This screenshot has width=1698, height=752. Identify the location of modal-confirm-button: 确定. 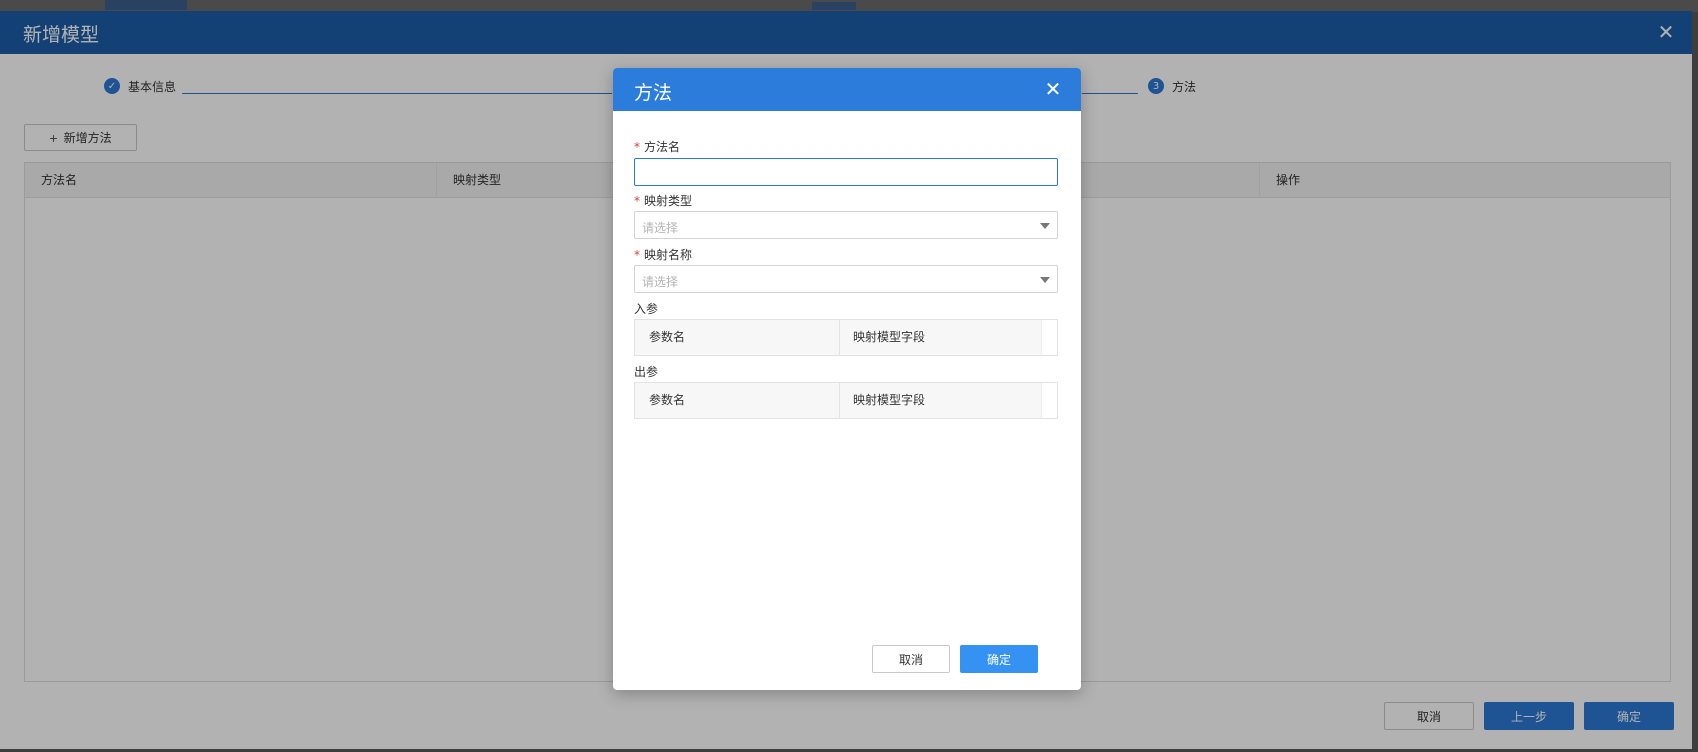
(999, 659).